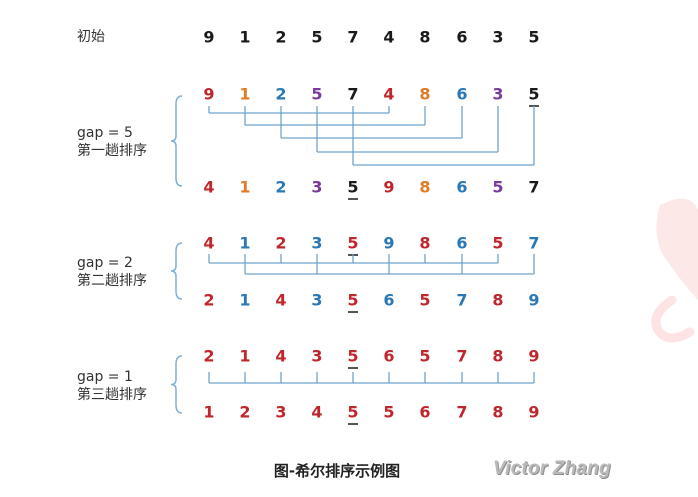 Image resolution: width=698 pixels, height=497 pixels. Describe the element at coordinates (112, 151) in the screenshot. I see `label-pass1-name: 第一趟排序` at that location.